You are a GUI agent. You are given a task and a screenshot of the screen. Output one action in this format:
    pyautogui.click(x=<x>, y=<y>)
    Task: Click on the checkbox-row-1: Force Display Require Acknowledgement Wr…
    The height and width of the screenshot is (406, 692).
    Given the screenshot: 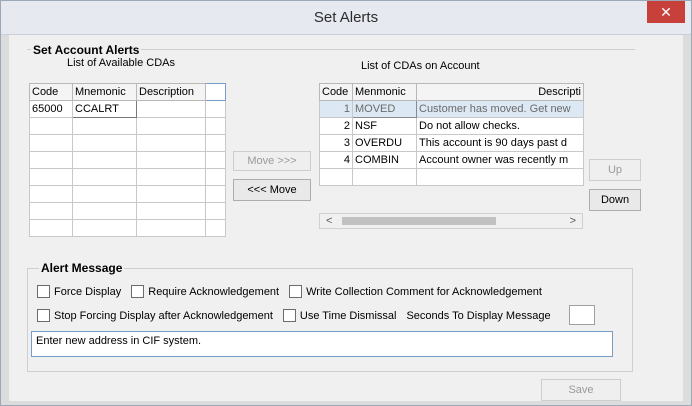 What is the action you would take?
    pyautogui.click(x=294, y=291)
    